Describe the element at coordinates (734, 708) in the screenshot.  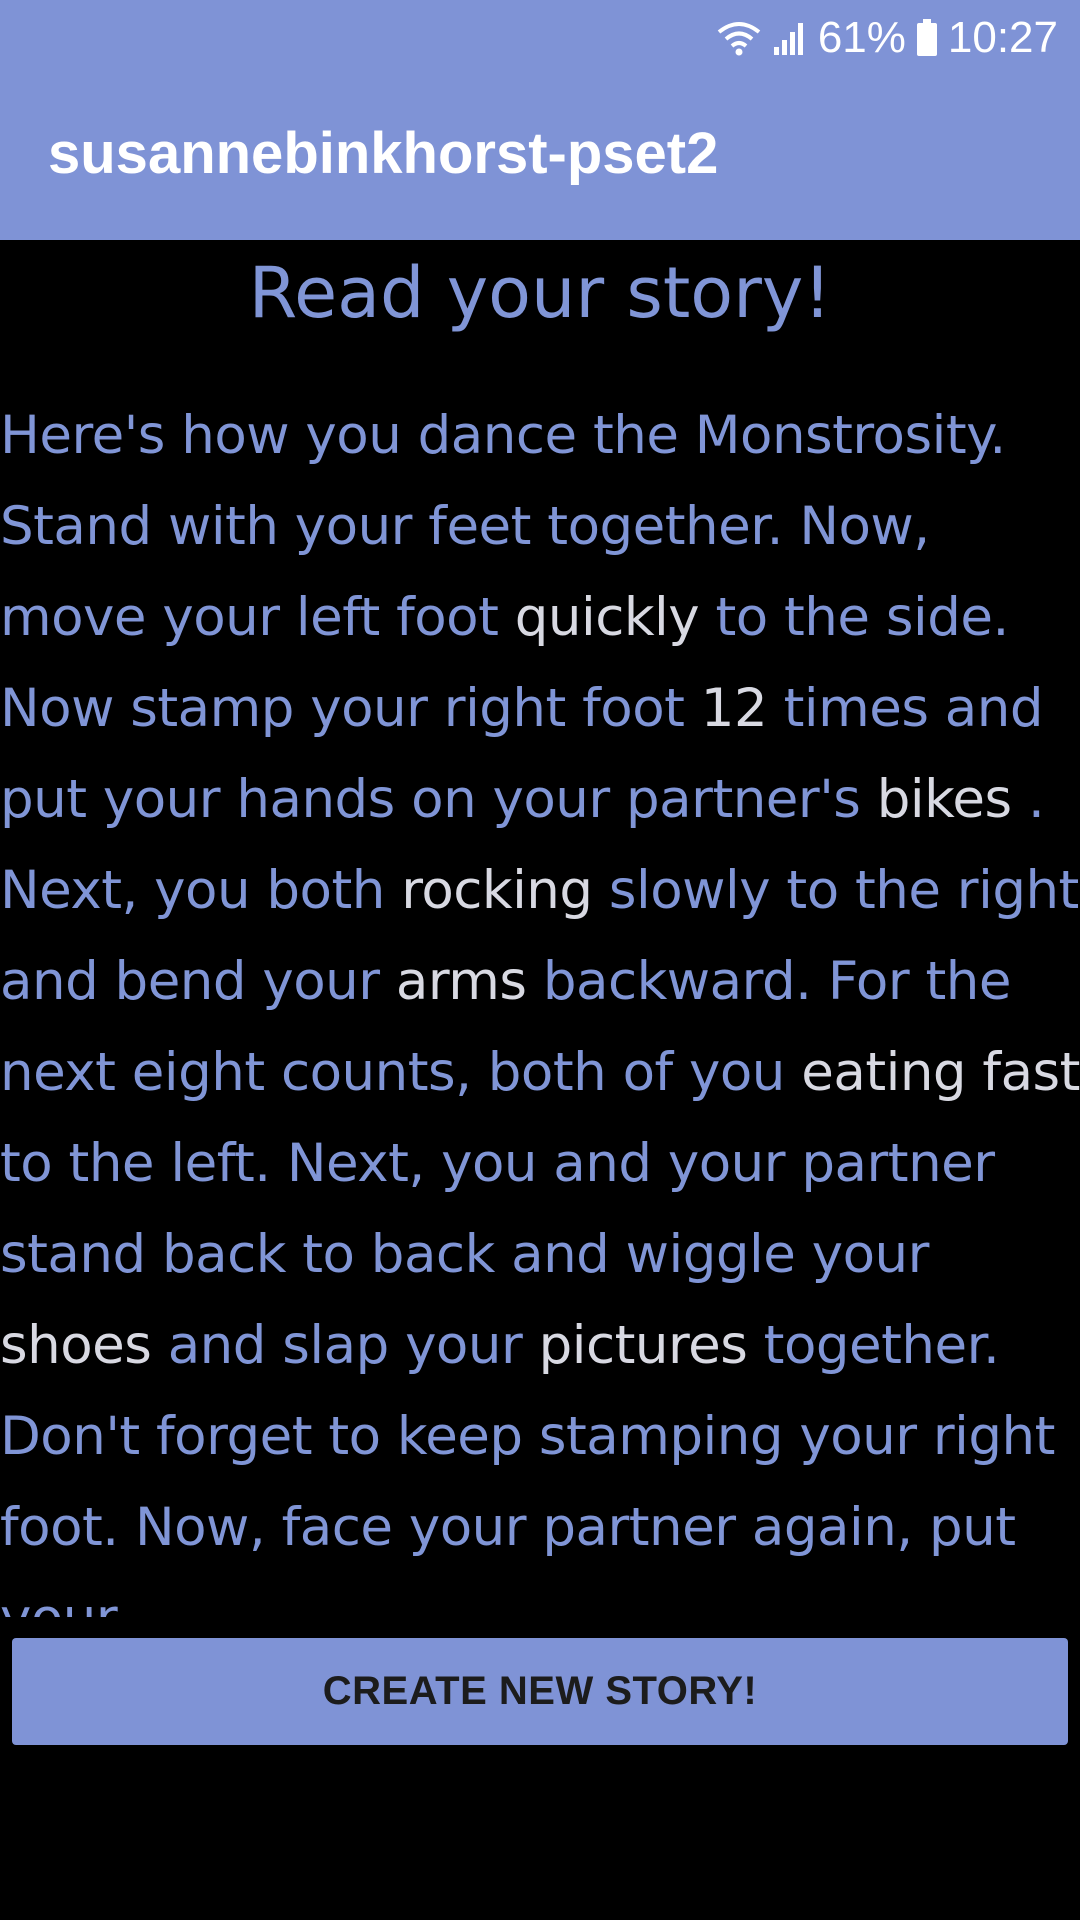
I see `filled-word: 12` at that location.